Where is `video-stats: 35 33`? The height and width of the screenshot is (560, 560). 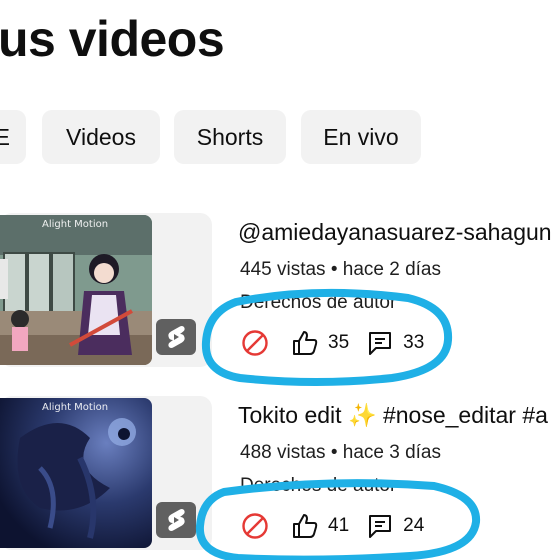
video-stats: 35 33 is located at coordinates (332, 343).